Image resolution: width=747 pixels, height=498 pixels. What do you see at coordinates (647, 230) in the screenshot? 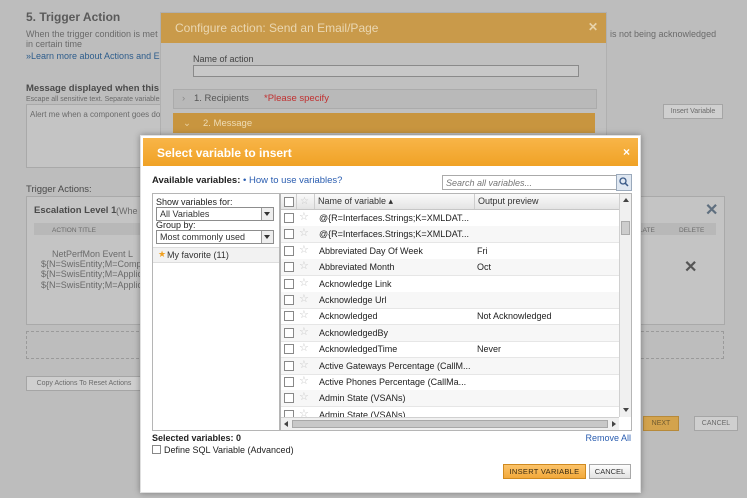
I see `delay-header: LATE` at bounding box center [647, 230].